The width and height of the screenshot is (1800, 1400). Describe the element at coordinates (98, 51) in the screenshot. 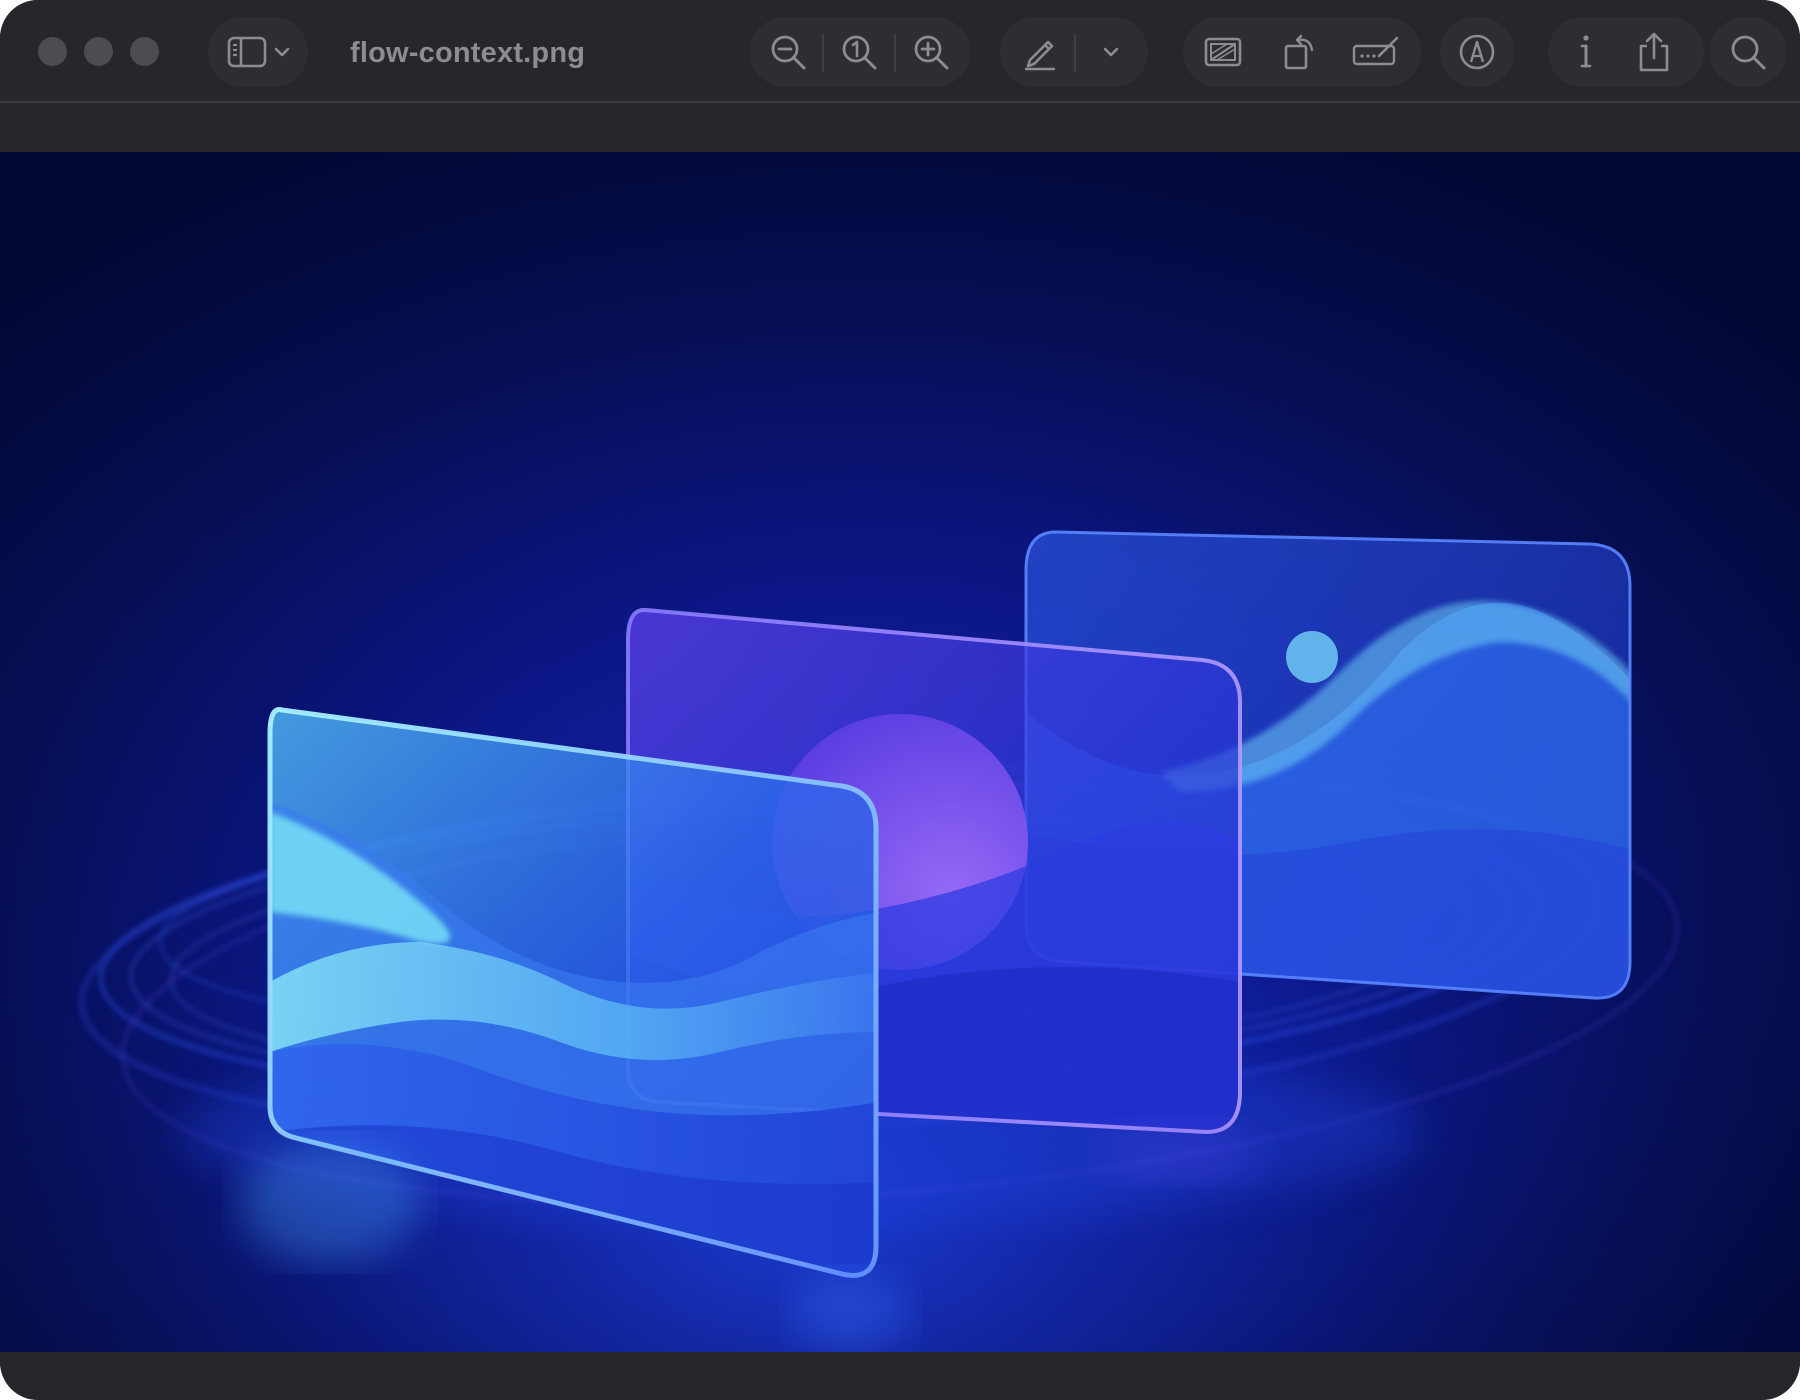

I see `minimize-button` at that location.